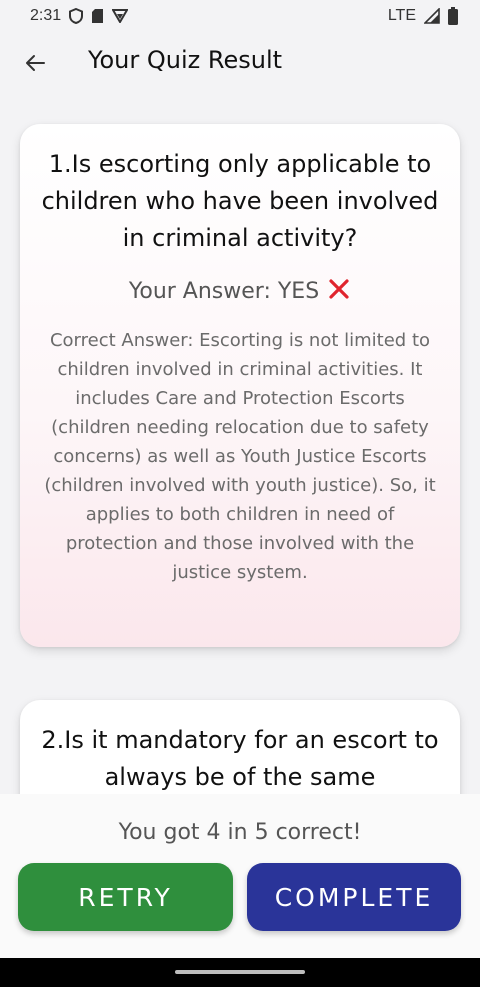 This screenshot has height=987, width=480. I want to click on status-left: 2:31, so click(79, 16).